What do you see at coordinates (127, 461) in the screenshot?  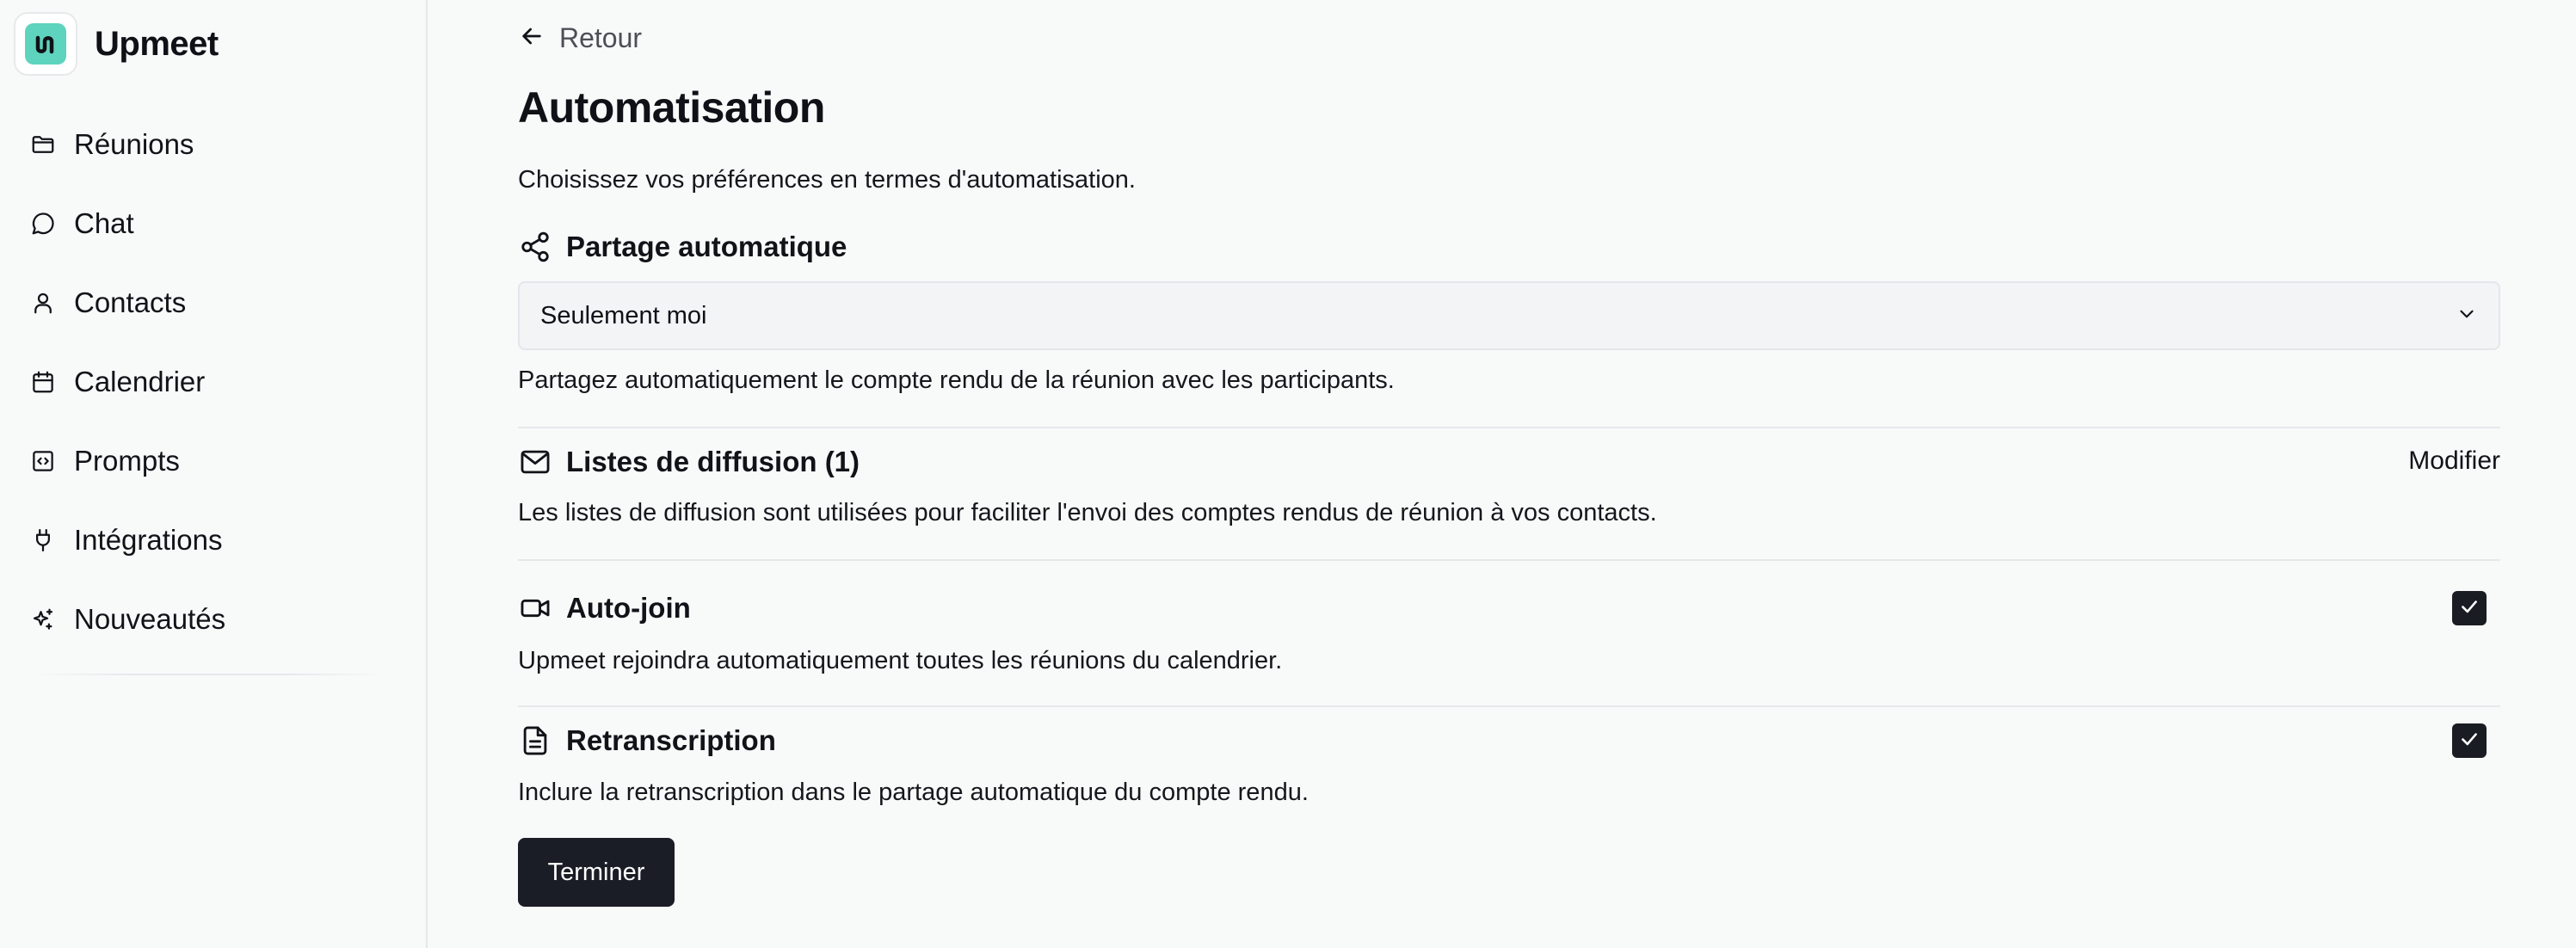 I see `sidebar-item-label: Prompts` at bounding box center [127, 461].